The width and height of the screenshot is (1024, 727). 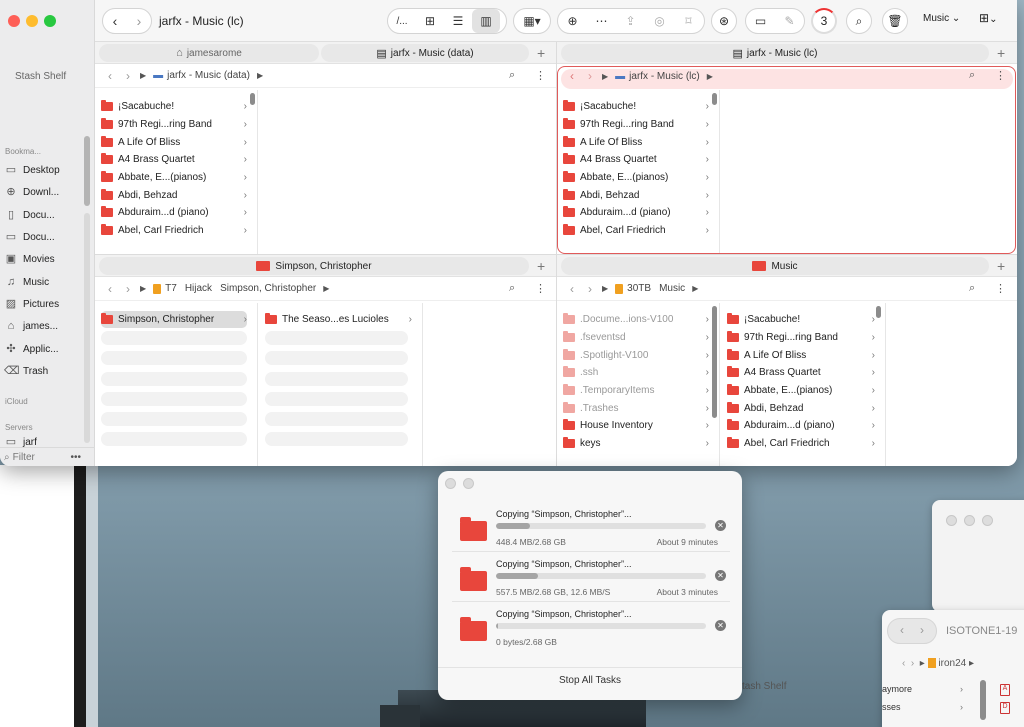 What do you see at coordinates (486, 21) in the screenshot?
I see `column-view-icon: ▥` at bounding box center [486, 21].